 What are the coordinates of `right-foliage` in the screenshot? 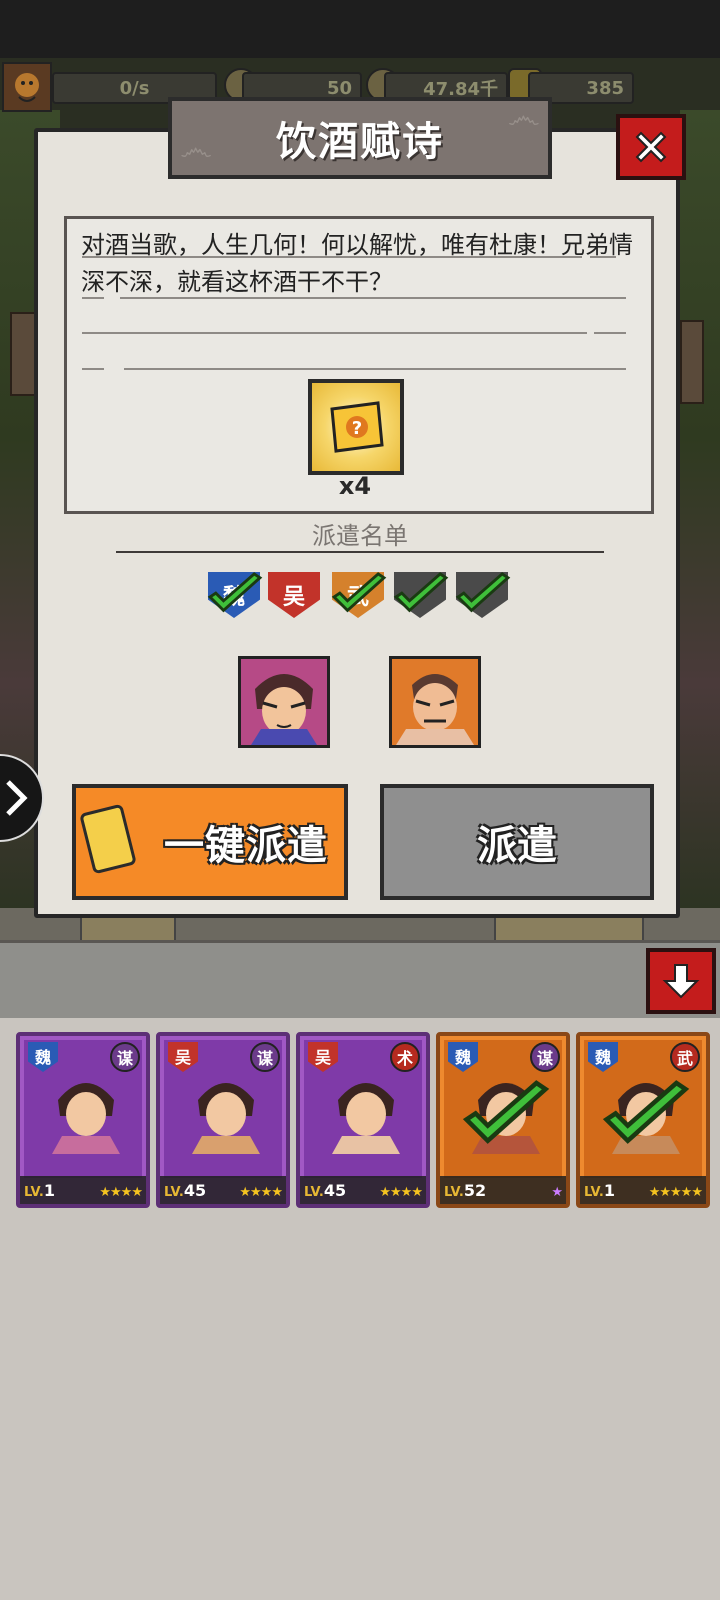 It's located at (700, 520).